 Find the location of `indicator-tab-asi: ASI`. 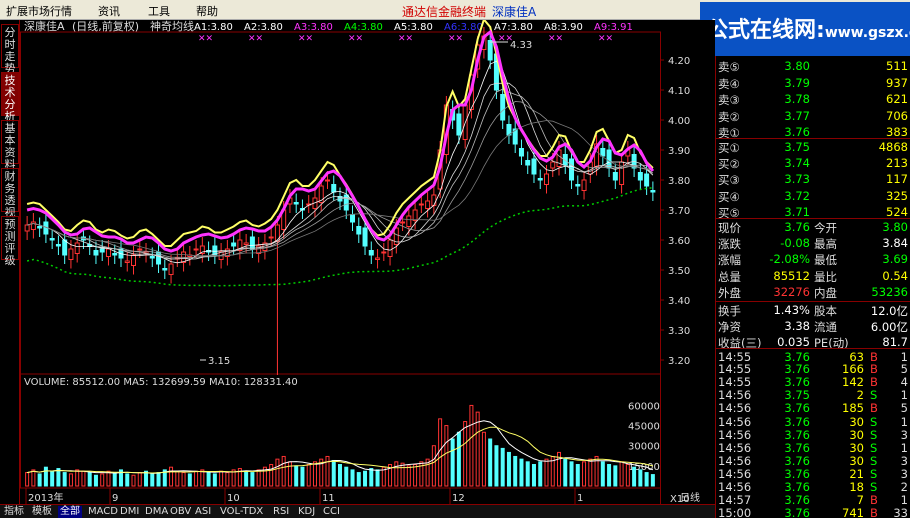

indicator-tab-asi: ASI is located at coordinates (203, 512).